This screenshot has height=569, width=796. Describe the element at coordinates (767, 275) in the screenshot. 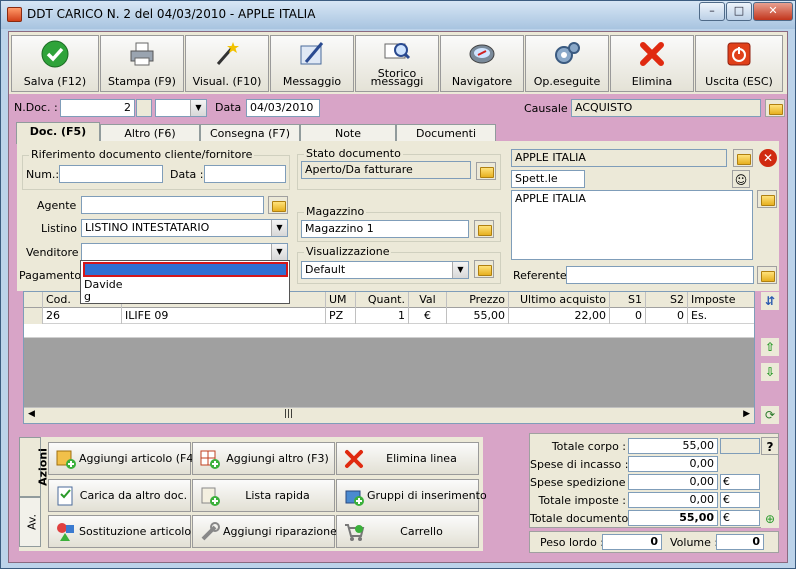

I see `referente-folder-icon` at that location.